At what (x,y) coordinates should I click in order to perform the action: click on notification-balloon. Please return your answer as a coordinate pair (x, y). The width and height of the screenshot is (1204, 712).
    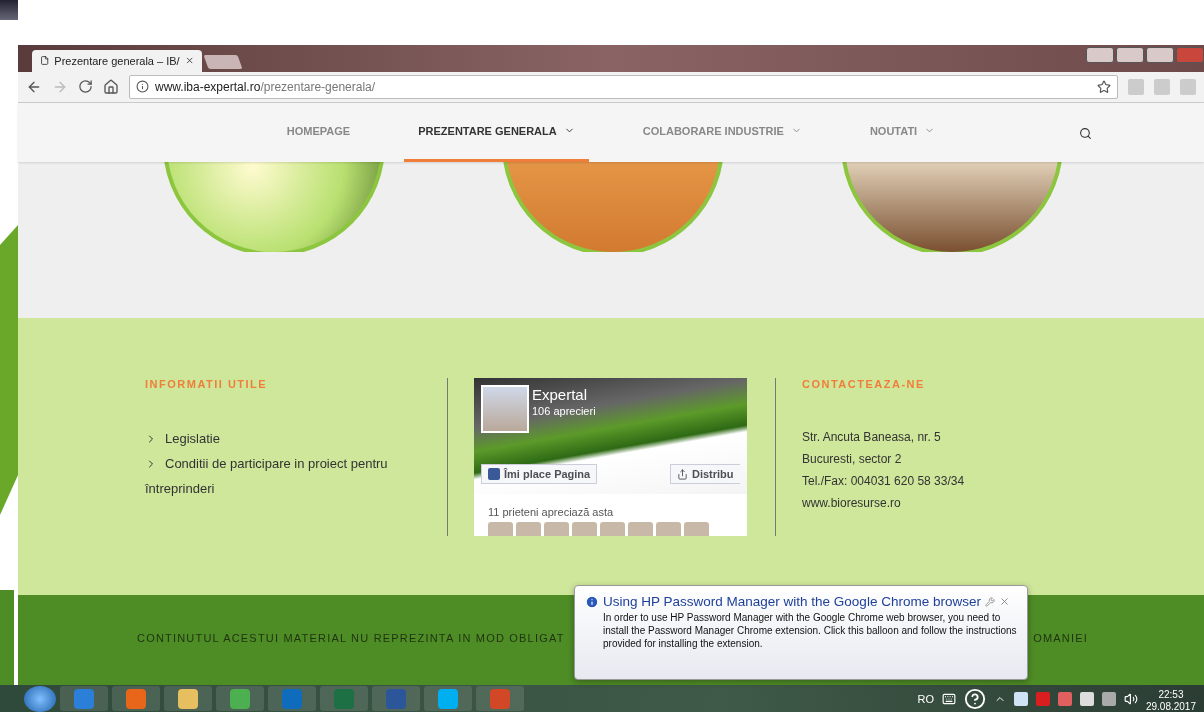
    Looking at the image, I should click on (801, 632).